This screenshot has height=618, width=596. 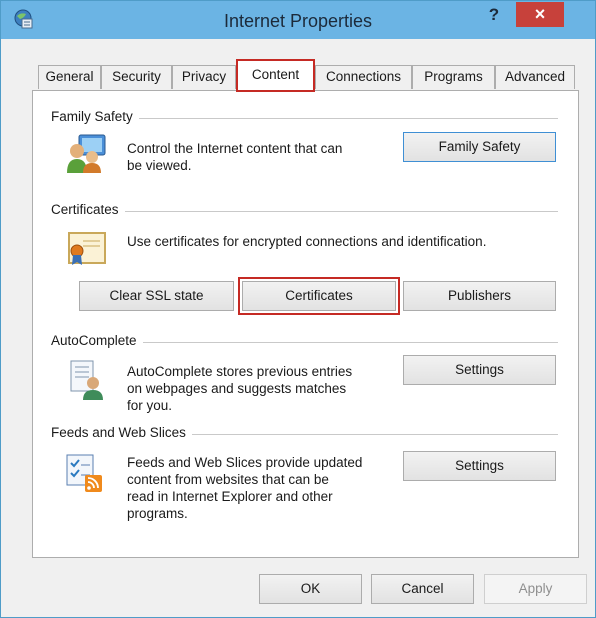 I want to click on feeds-description-line4: programs., so click(x=157, y=513).